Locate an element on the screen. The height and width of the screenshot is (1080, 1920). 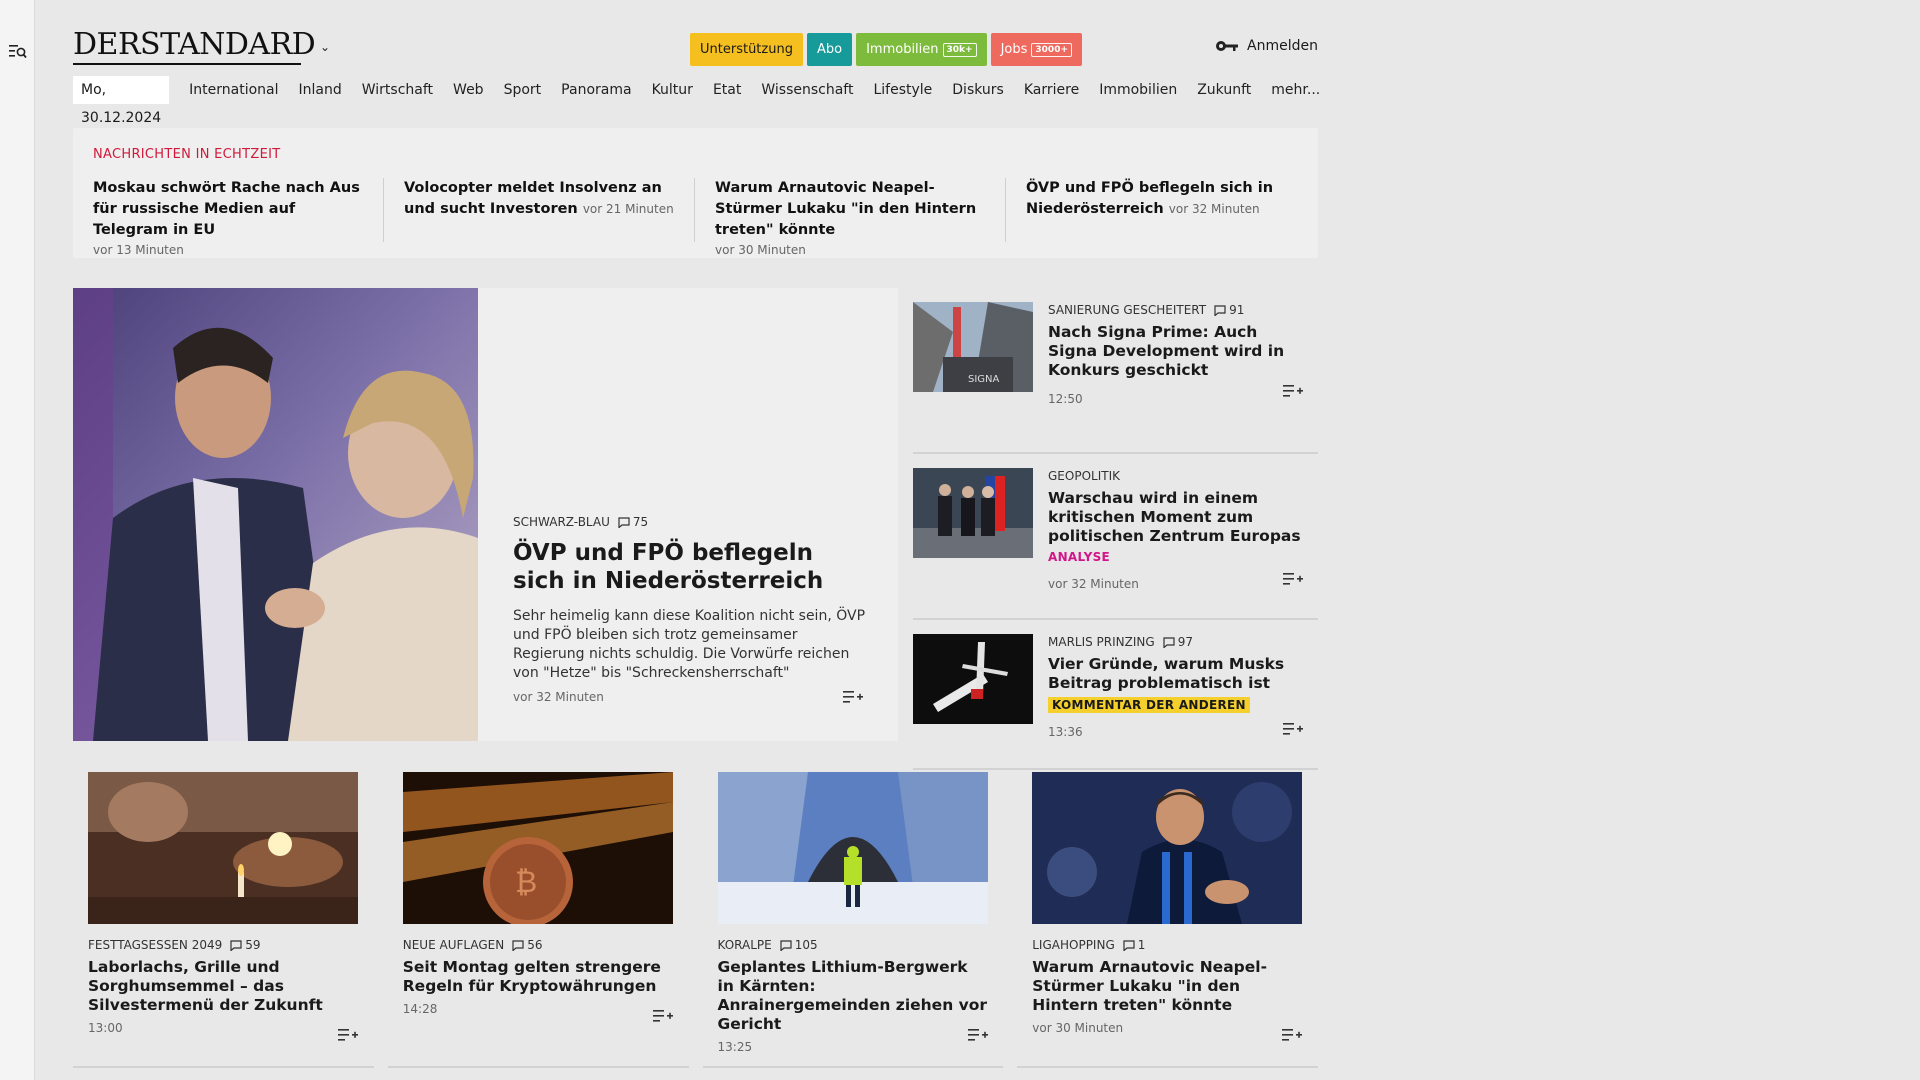
lead-article-image is located at coordinates (275, 514).